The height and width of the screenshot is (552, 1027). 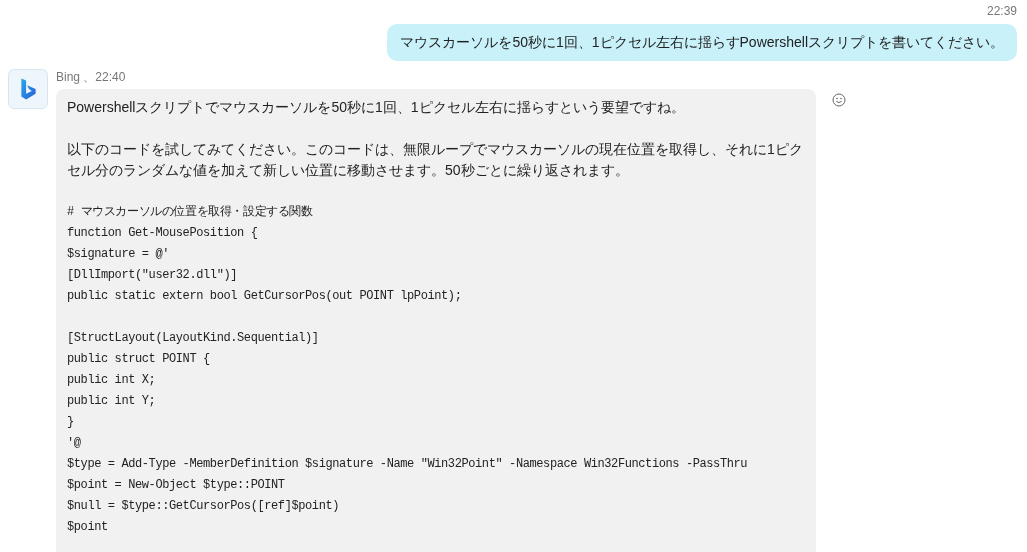 What do you see at coordinates (112, 401) in the screenshot?
I see `code-line: public int Y;` at bounding box center [112, 401].